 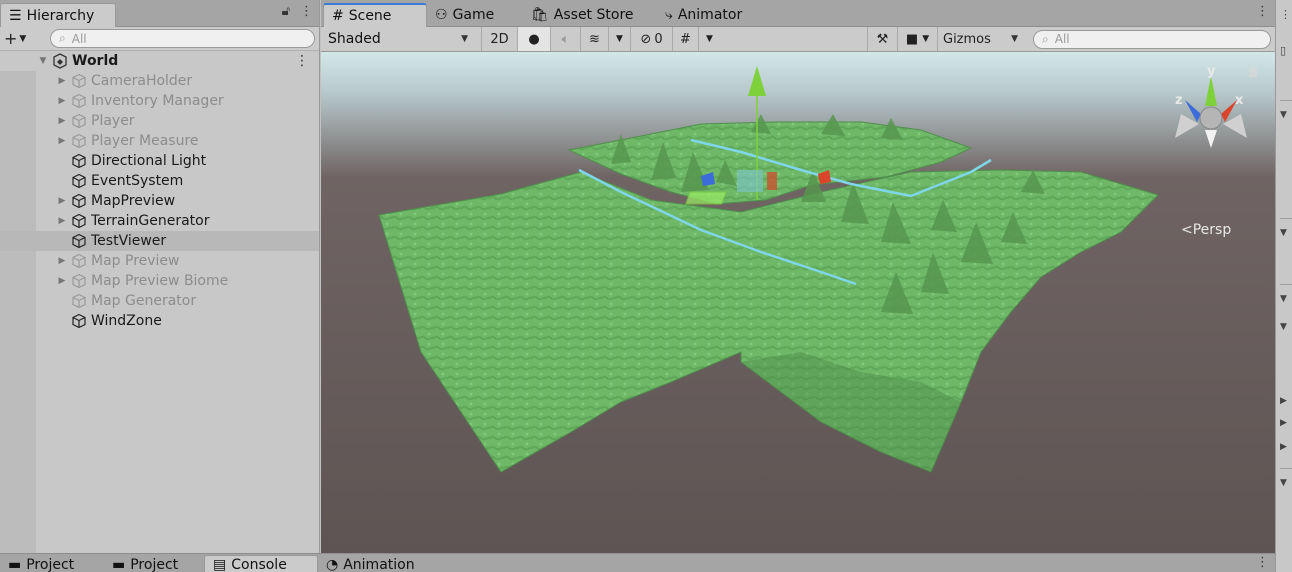 I want to click on hierarchy-tabbar: ☰ Hierarchy 🔓︎ ⋮, so click(x=159, y=13).